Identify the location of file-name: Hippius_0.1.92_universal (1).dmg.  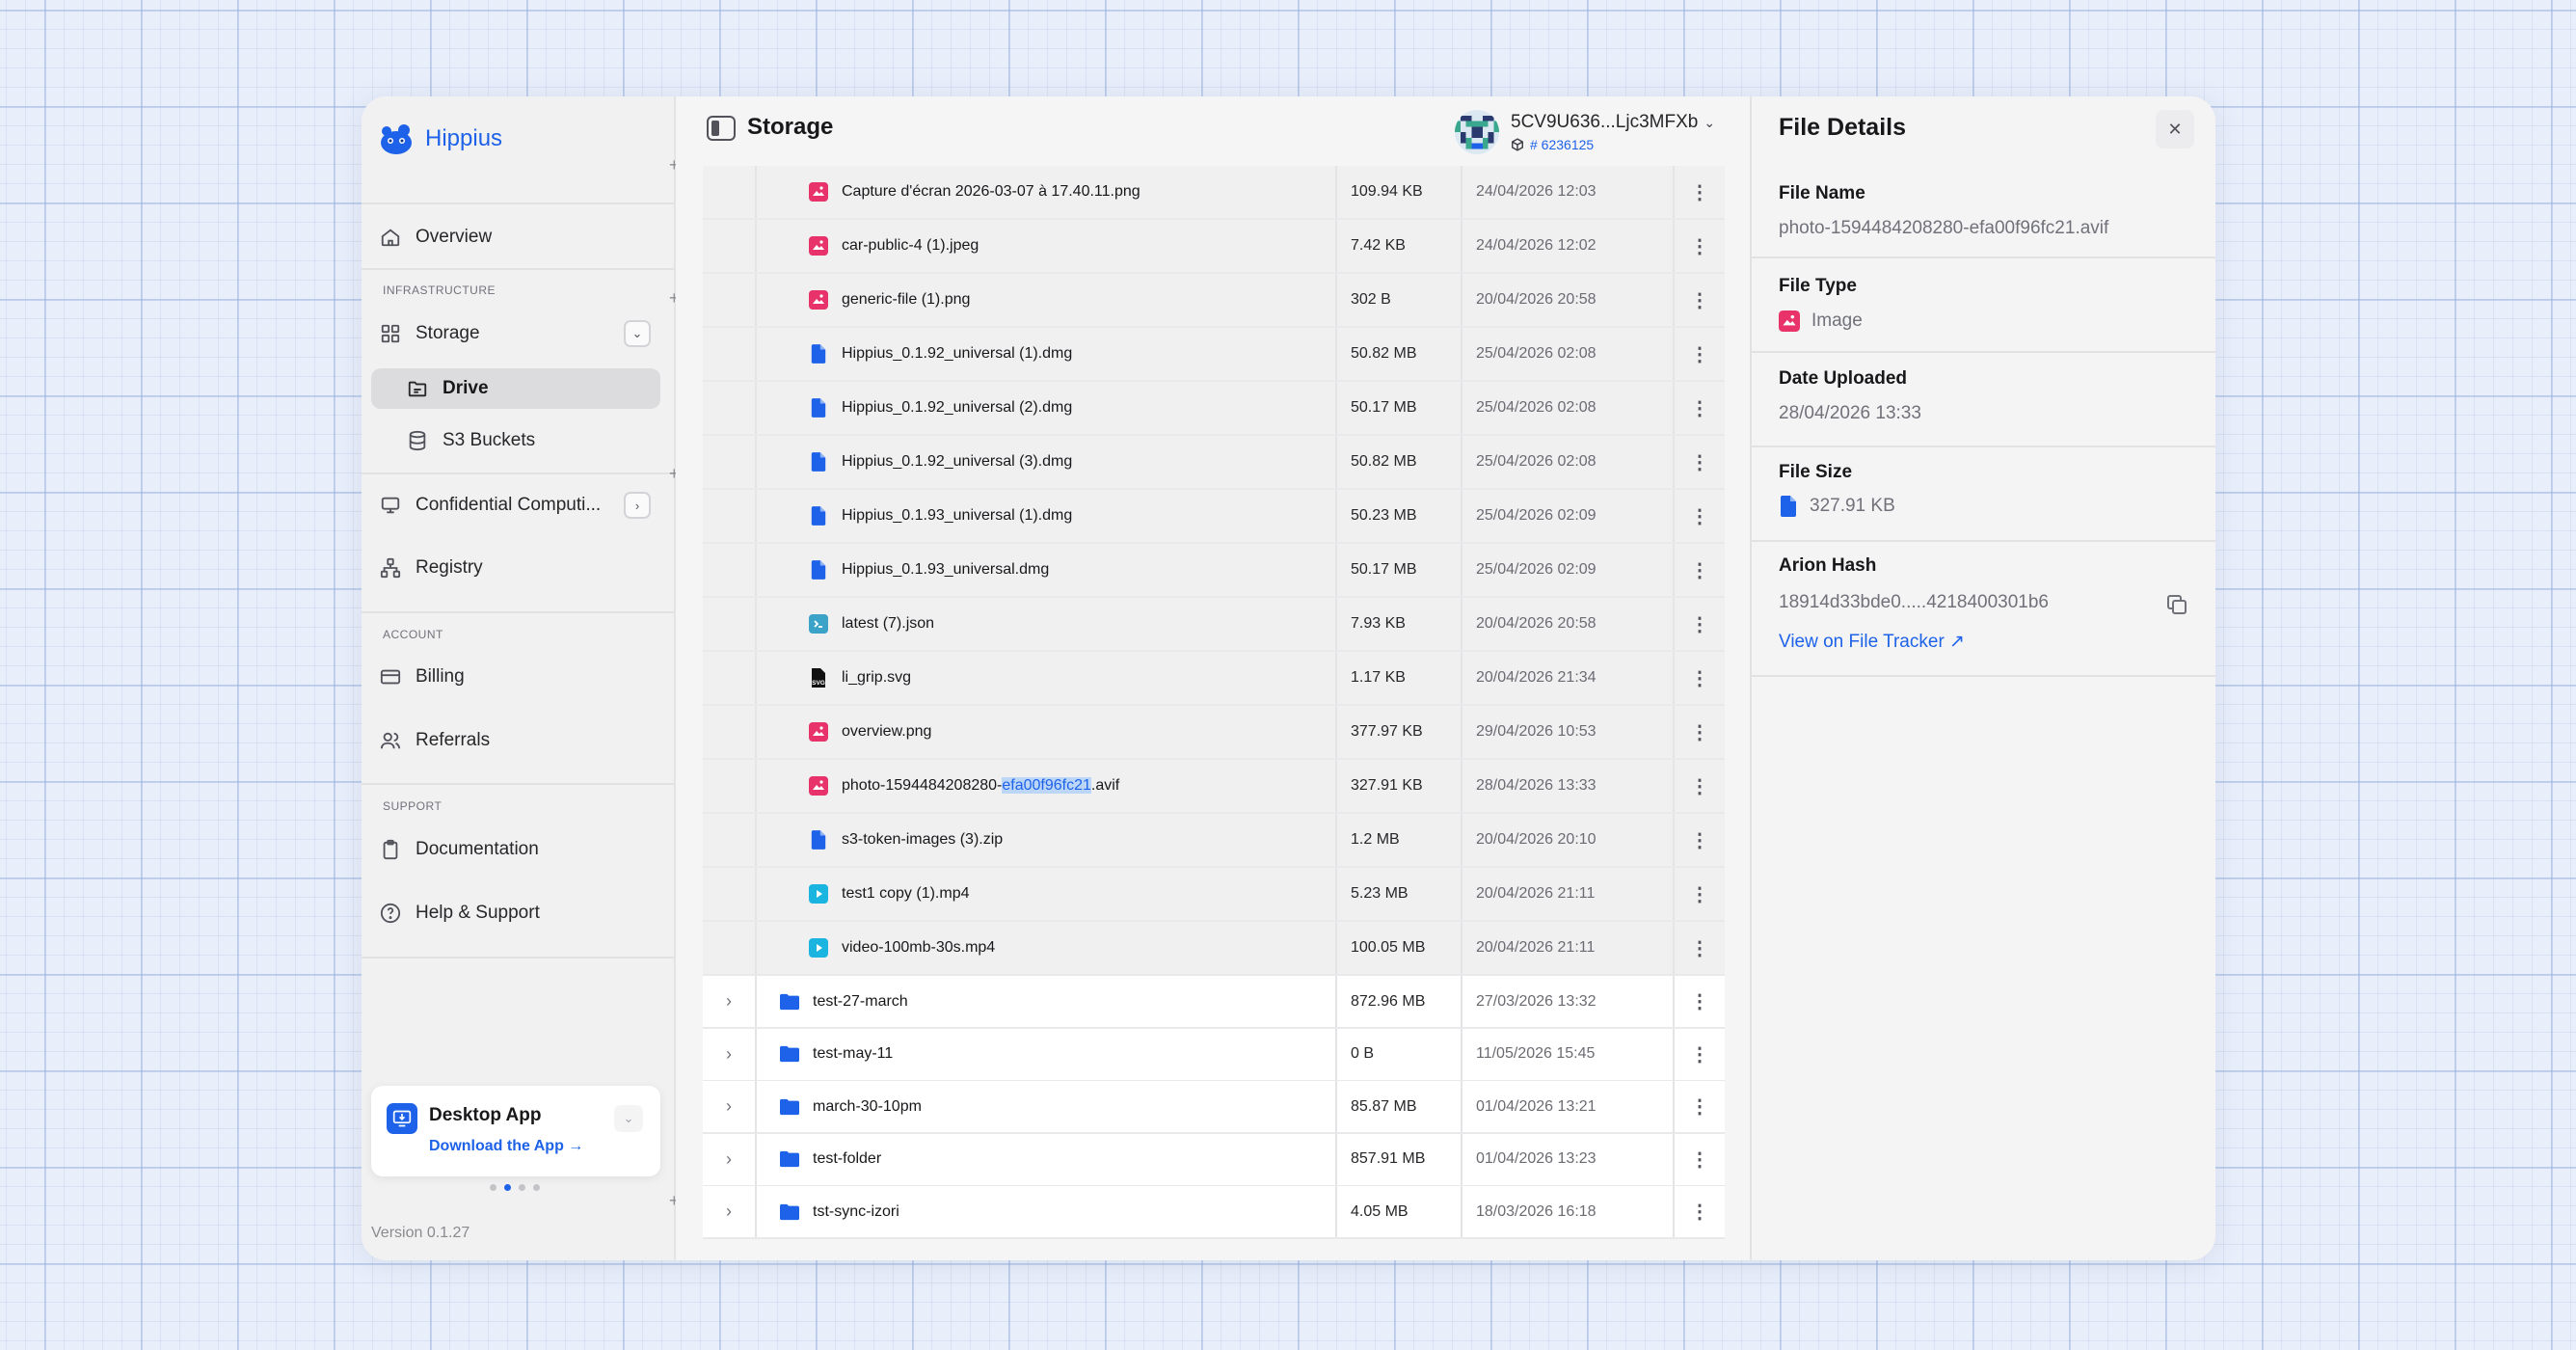
(958, 353).